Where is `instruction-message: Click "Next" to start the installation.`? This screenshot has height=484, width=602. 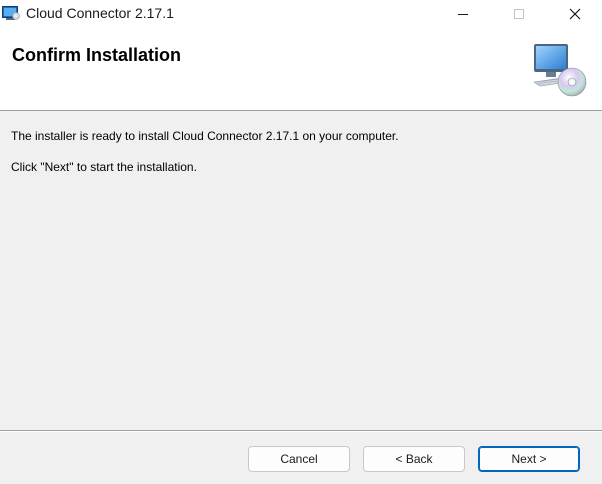
instruction-message: Click "Next" to start the installation. is located at coordinates (104, 167).